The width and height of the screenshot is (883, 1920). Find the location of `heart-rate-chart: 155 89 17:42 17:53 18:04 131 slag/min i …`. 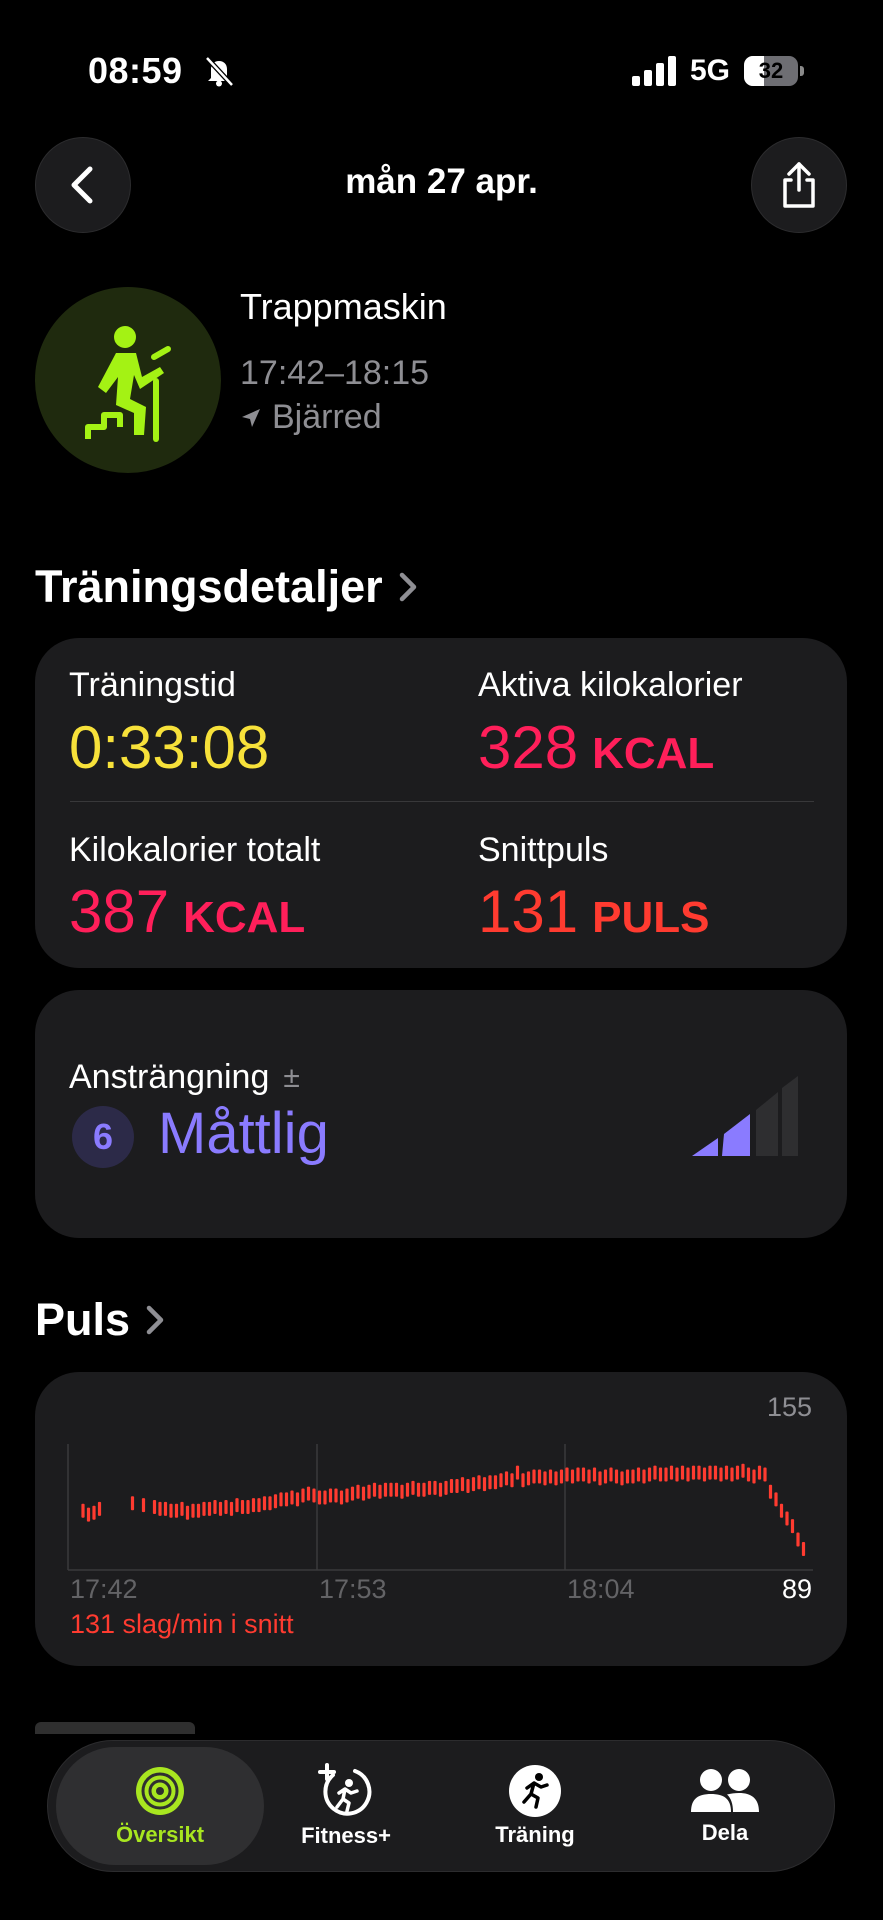

heart-rate-chart: 155 89 17:42 17:53 18:04 131 slag/min i … is located at coordinates (440, 1515).